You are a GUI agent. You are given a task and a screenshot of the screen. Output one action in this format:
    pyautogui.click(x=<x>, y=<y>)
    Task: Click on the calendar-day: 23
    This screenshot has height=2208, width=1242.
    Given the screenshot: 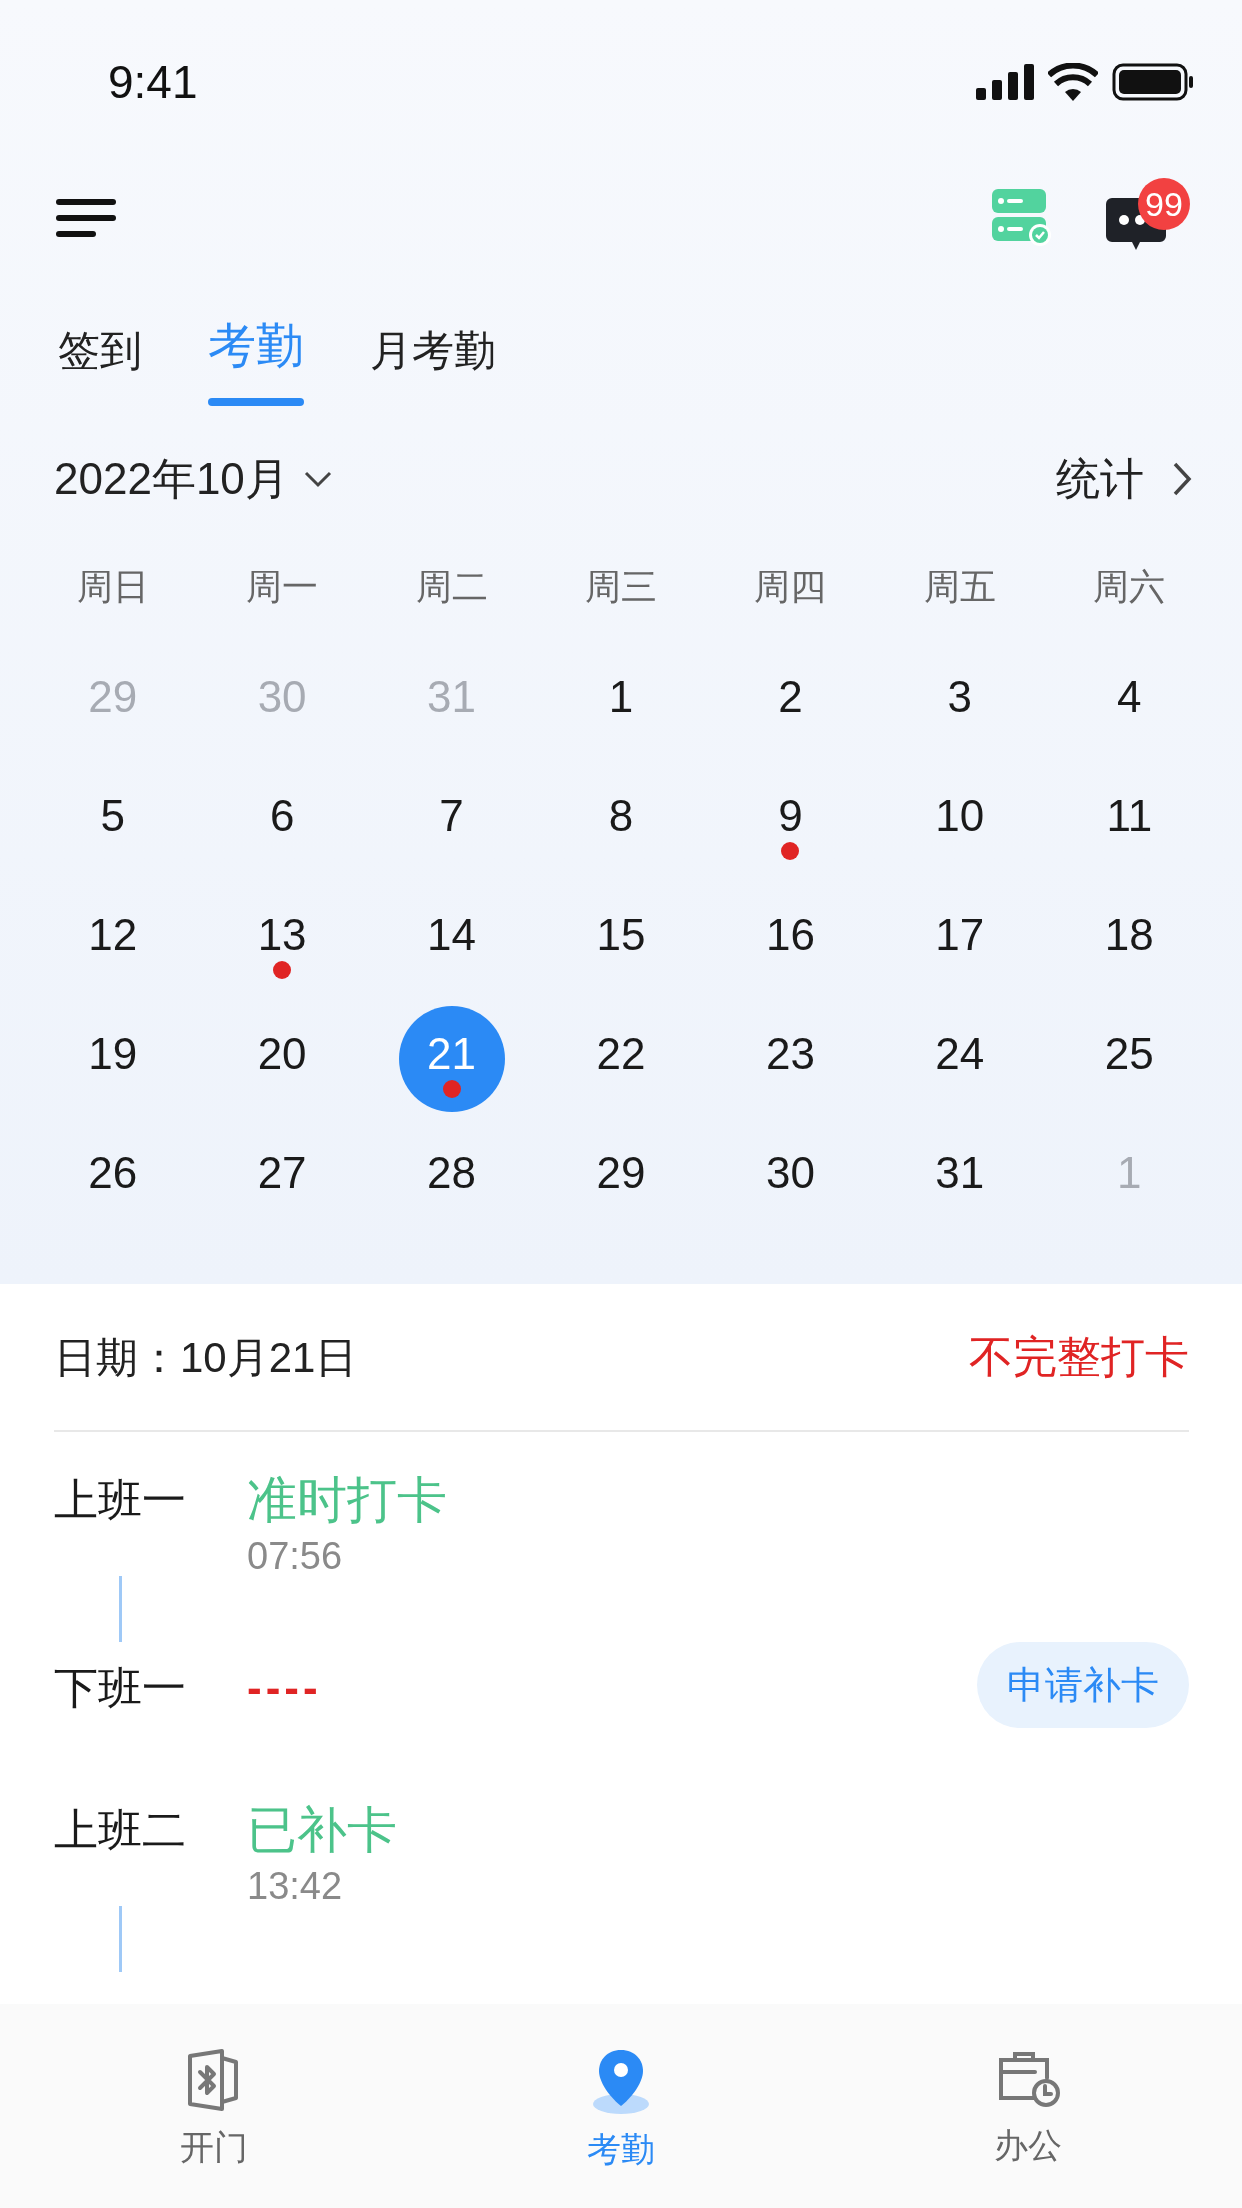 What is the action you would take?
    pyautogui.click(x=790, y=1058)
    